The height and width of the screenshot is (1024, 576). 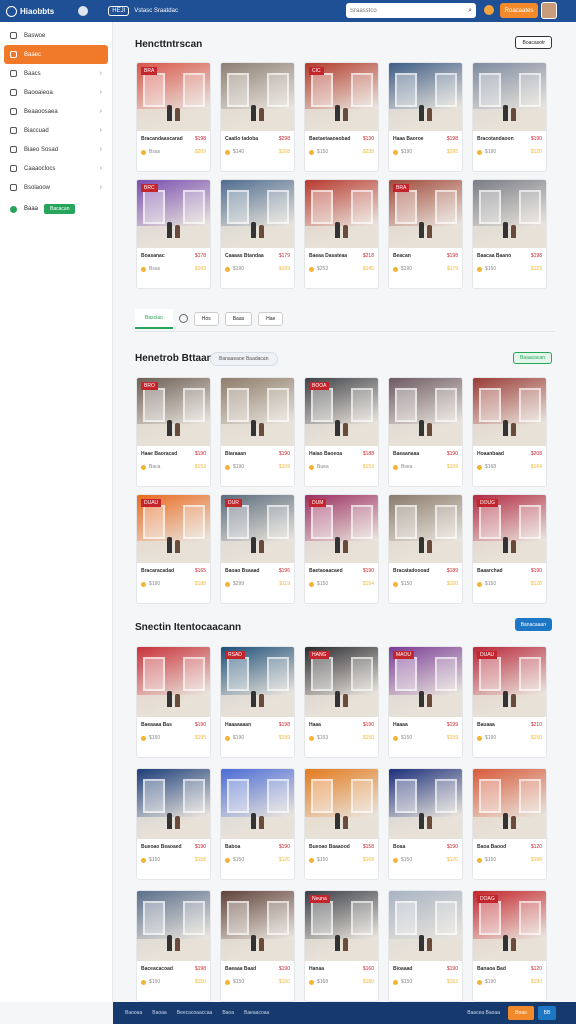 What do you see at coordinates (249, 969) in the screenshot?
I see `product-title: Baeaaa Baad` at bounding box center [249, 969].